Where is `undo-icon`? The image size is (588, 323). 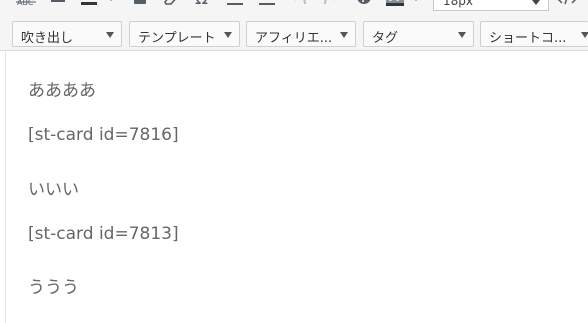
undo-icon is located at coordinates (299, 6).